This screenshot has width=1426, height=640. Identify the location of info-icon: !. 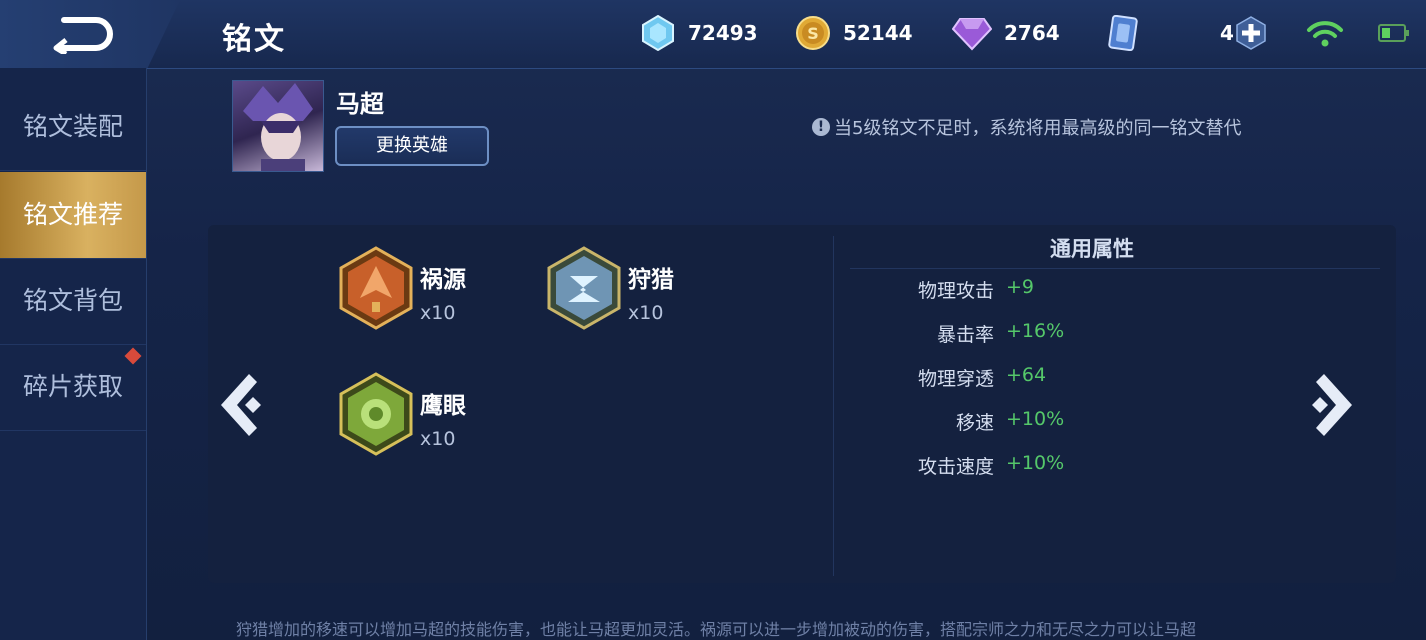
(821, 127).